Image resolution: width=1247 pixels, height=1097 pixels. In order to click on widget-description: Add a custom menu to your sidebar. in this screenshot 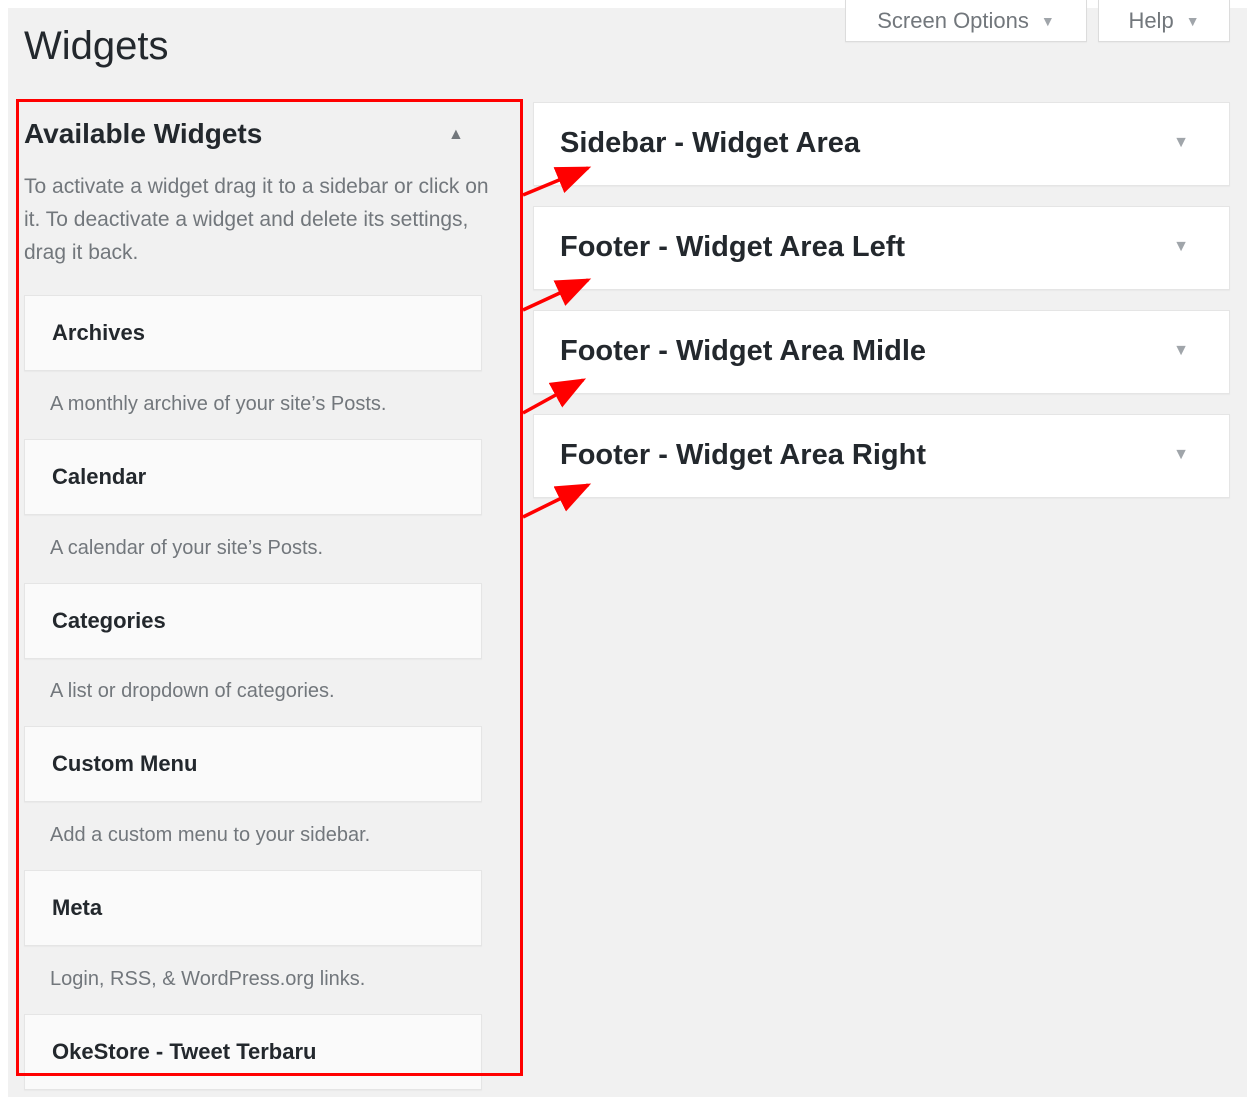, I will do `click(210, 835)`.